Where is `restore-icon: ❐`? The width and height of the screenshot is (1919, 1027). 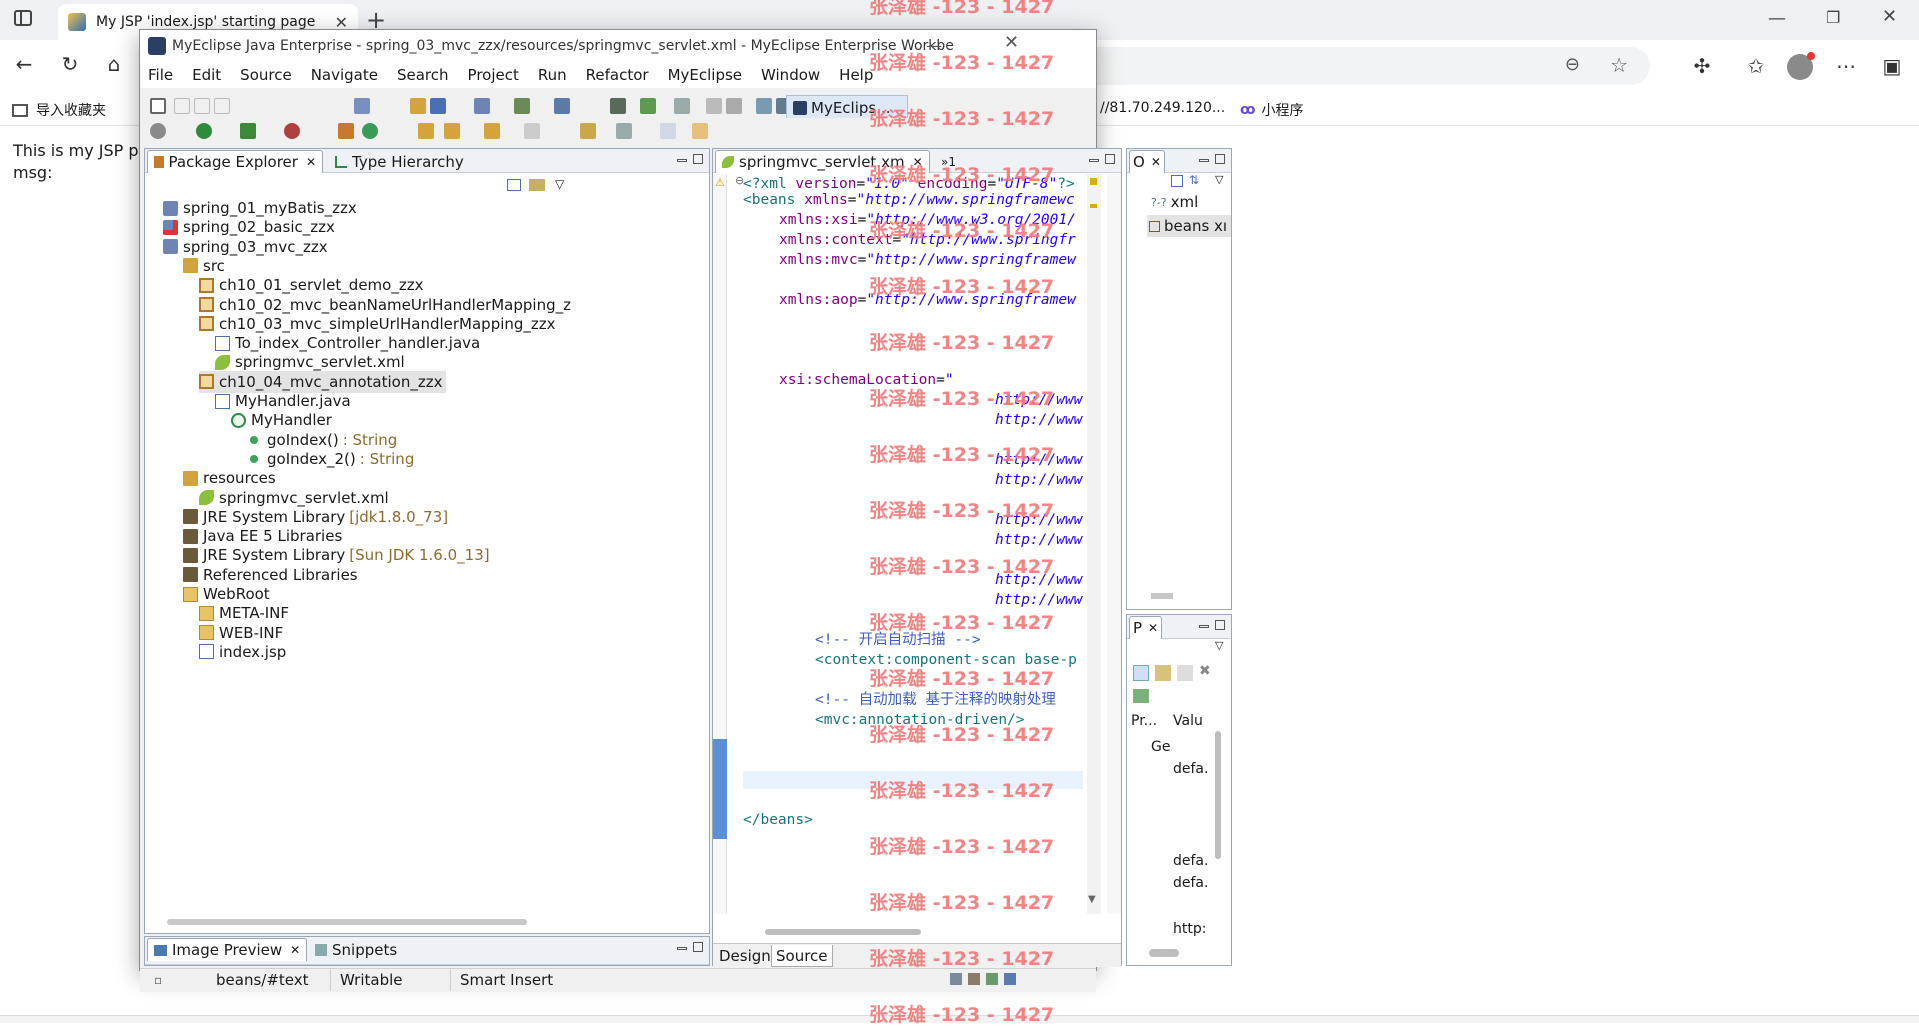 restore-icon: ❐ is located at coordinates (1833, 17).